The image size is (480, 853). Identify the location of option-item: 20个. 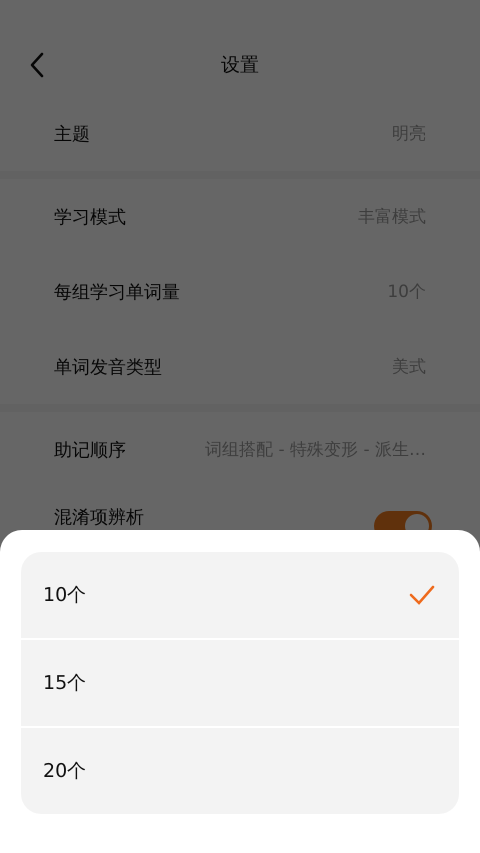
(240, 770).